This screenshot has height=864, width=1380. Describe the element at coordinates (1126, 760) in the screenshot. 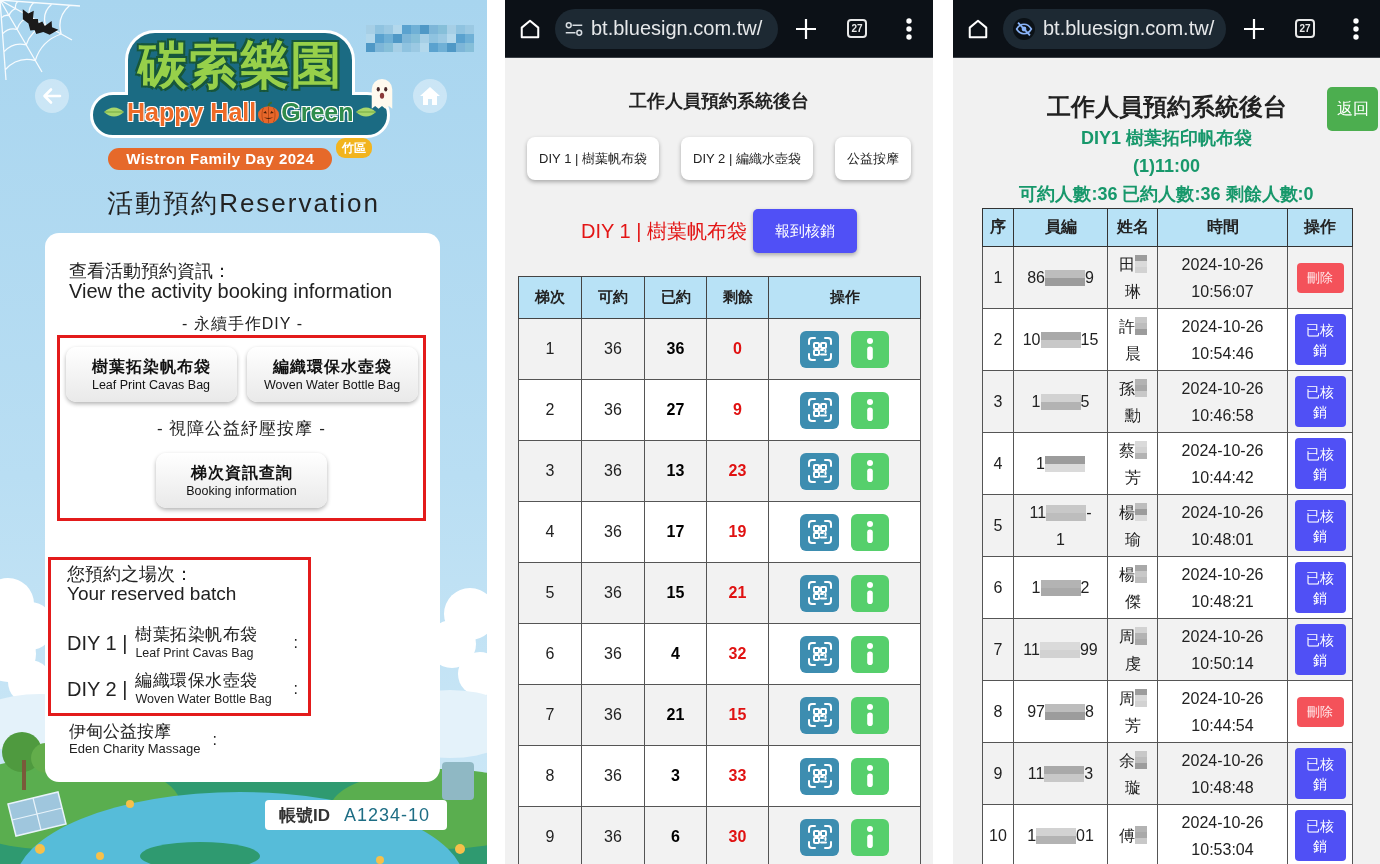

I see `employee-name: 余` at that location.